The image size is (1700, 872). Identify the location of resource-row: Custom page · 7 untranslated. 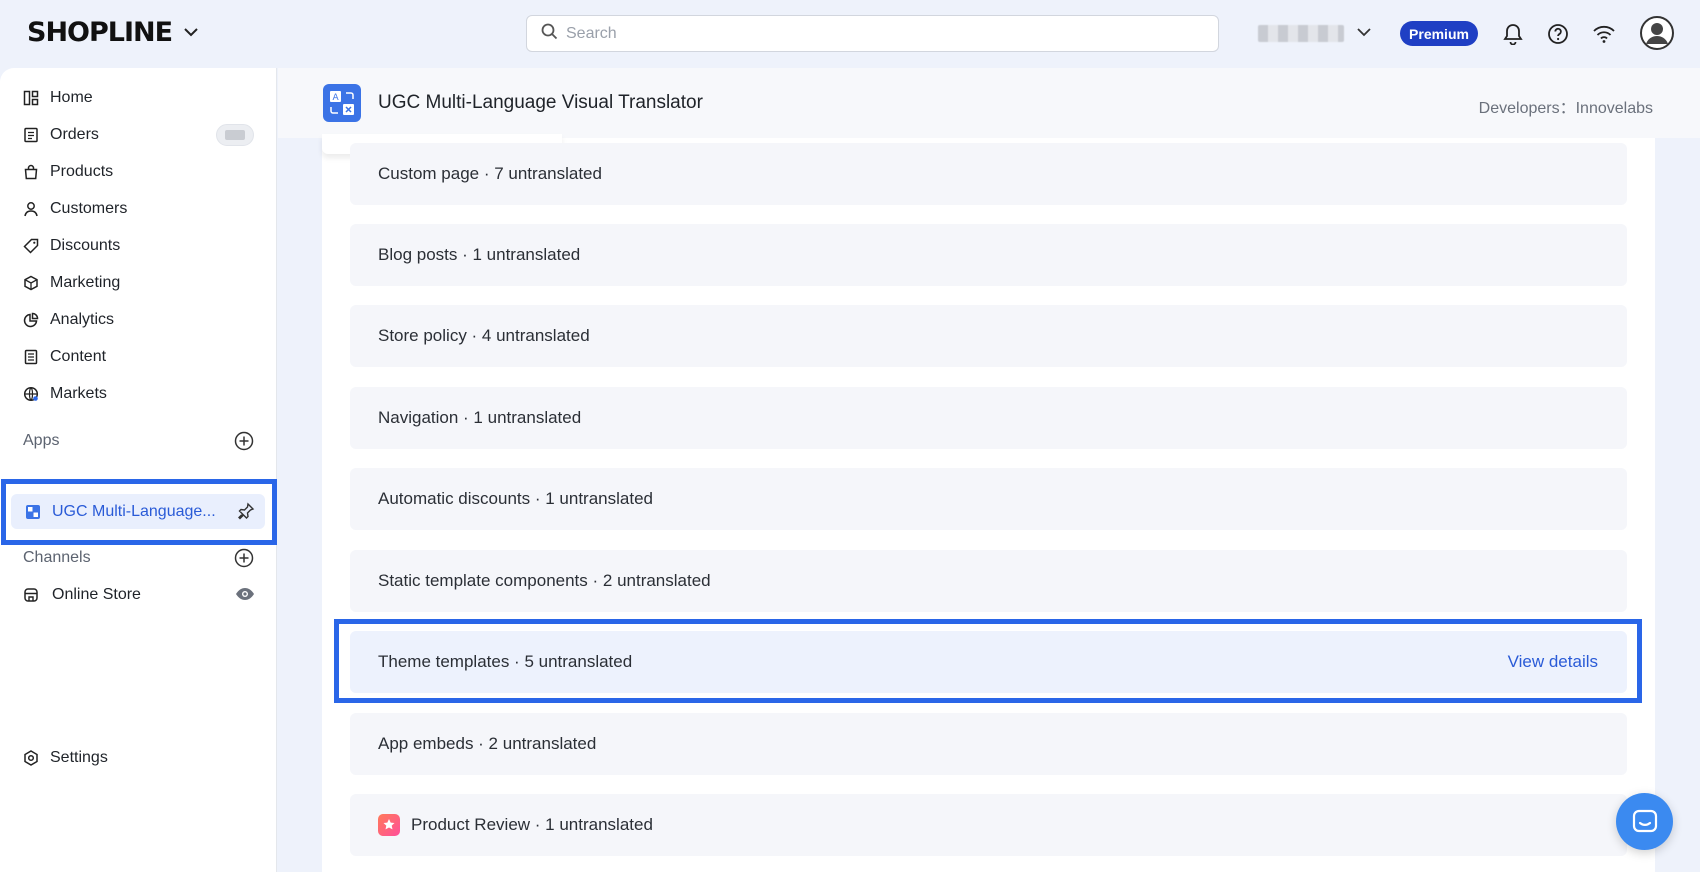
(988, 174).